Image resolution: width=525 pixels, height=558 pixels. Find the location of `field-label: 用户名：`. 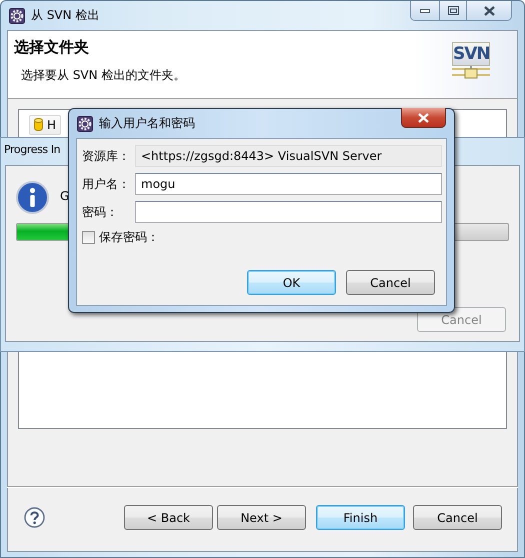

field-label: 用户名： is located at coordinates (106, 184).